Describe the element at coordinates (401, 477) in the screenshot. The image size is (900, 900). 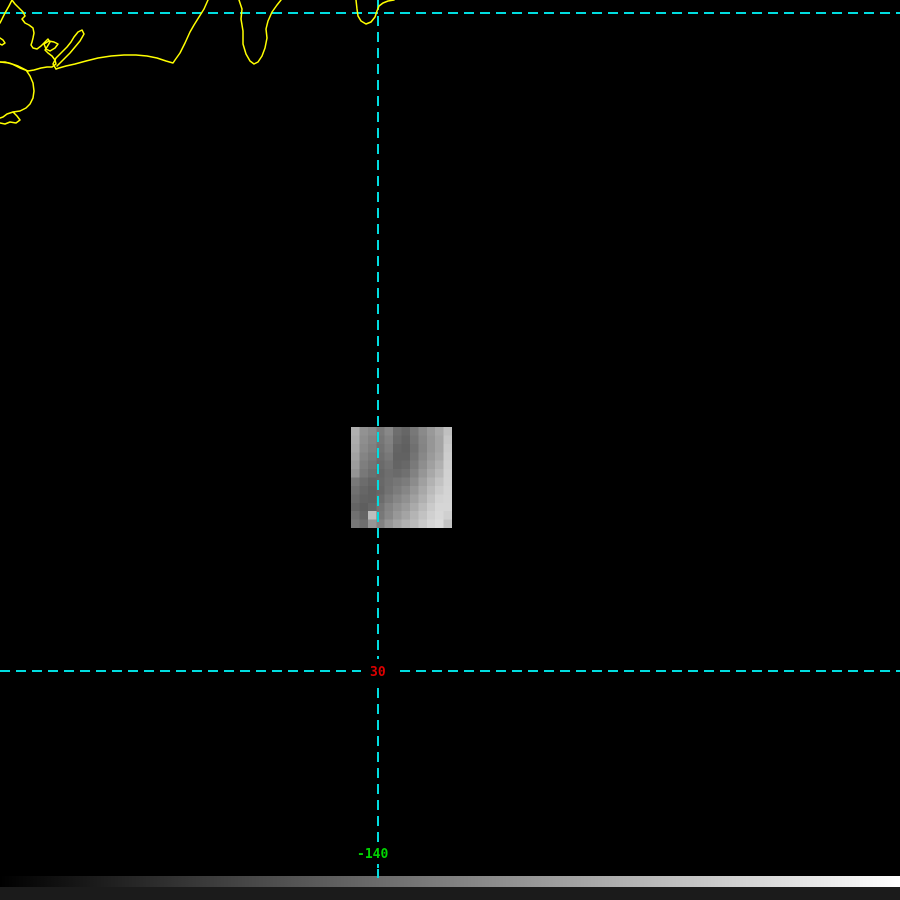
I see `satellite-image-patch` at that location.